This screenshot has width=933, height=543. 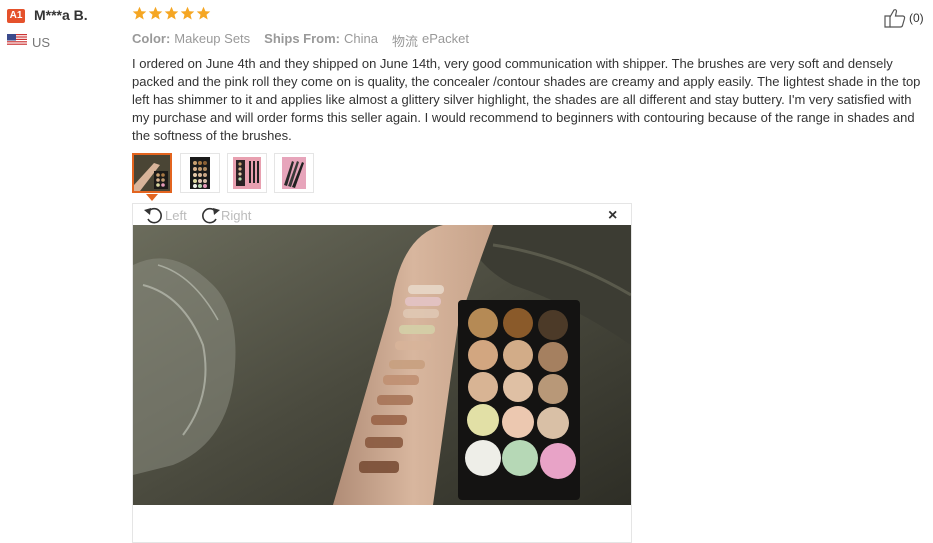 What do you see at coordinates (445, 38) in the screenshot?
I see `logistics-value: ePacket` at bounding box center [445, 38].